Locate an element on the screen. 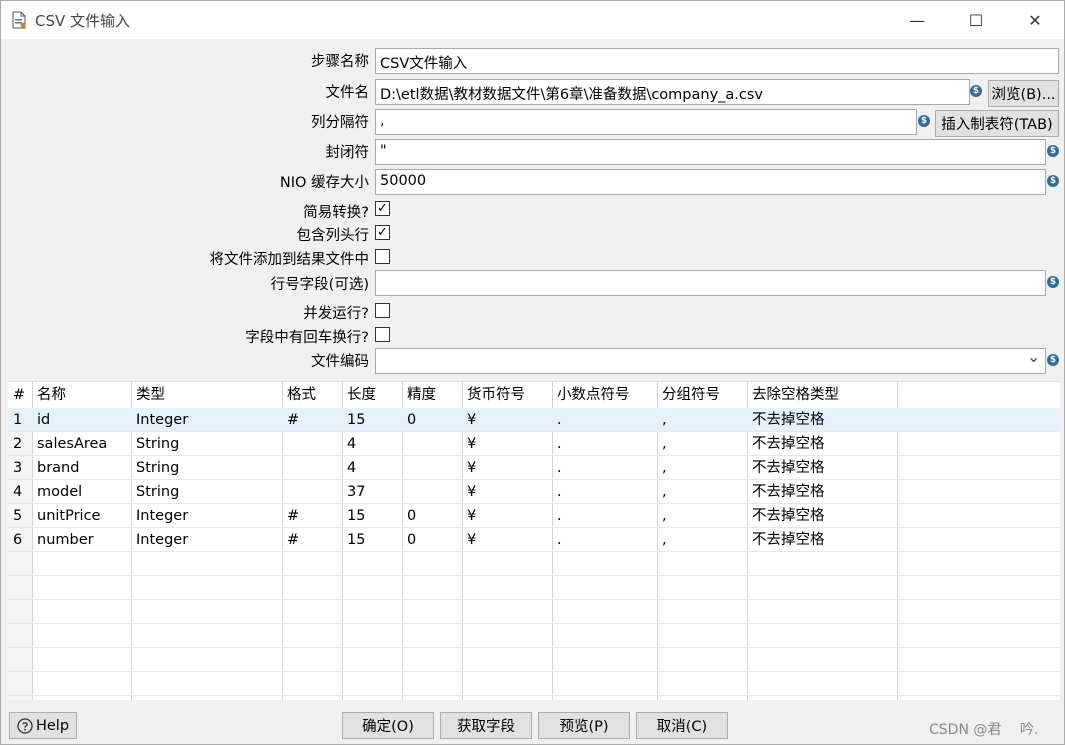 The height and width of the screenshot is (745, 1065). file-name-input: D:\etl数据\教材数据文件\第6章\准备数据\company_a.csv is located at coordinates (672, 92).